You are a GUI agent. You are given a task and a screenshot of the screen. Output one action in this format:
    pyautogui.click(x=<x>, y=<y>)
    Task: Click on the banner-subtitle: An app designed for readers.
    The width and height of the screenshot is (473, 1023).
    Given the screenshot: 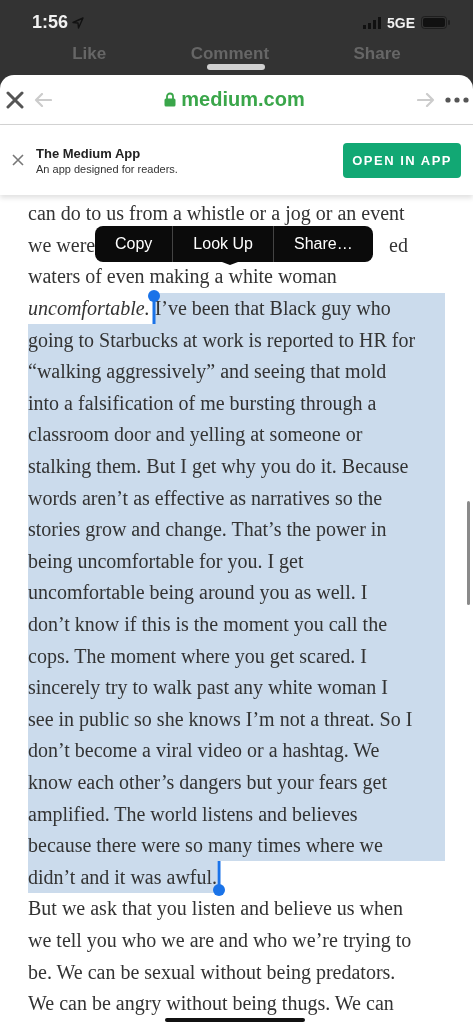 What is the action you would take?
    pyautogui.click(x=107, y=168)
    